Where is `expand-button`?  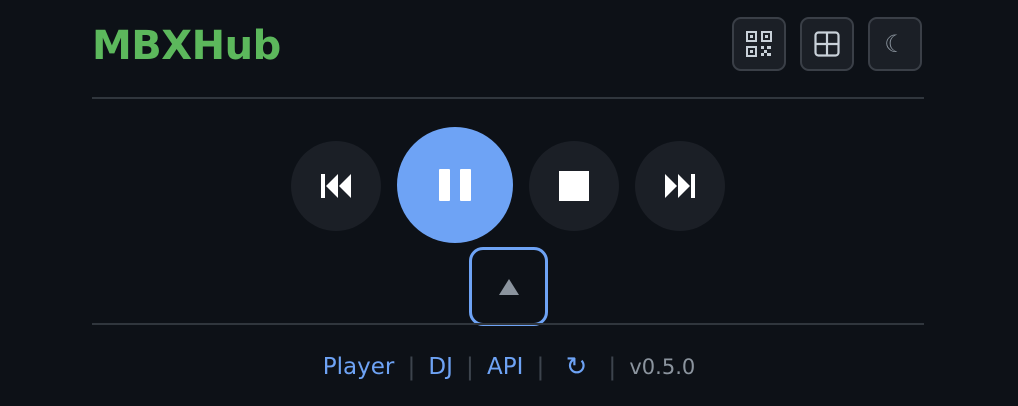 expand-button is located at coordinates (508, 286).